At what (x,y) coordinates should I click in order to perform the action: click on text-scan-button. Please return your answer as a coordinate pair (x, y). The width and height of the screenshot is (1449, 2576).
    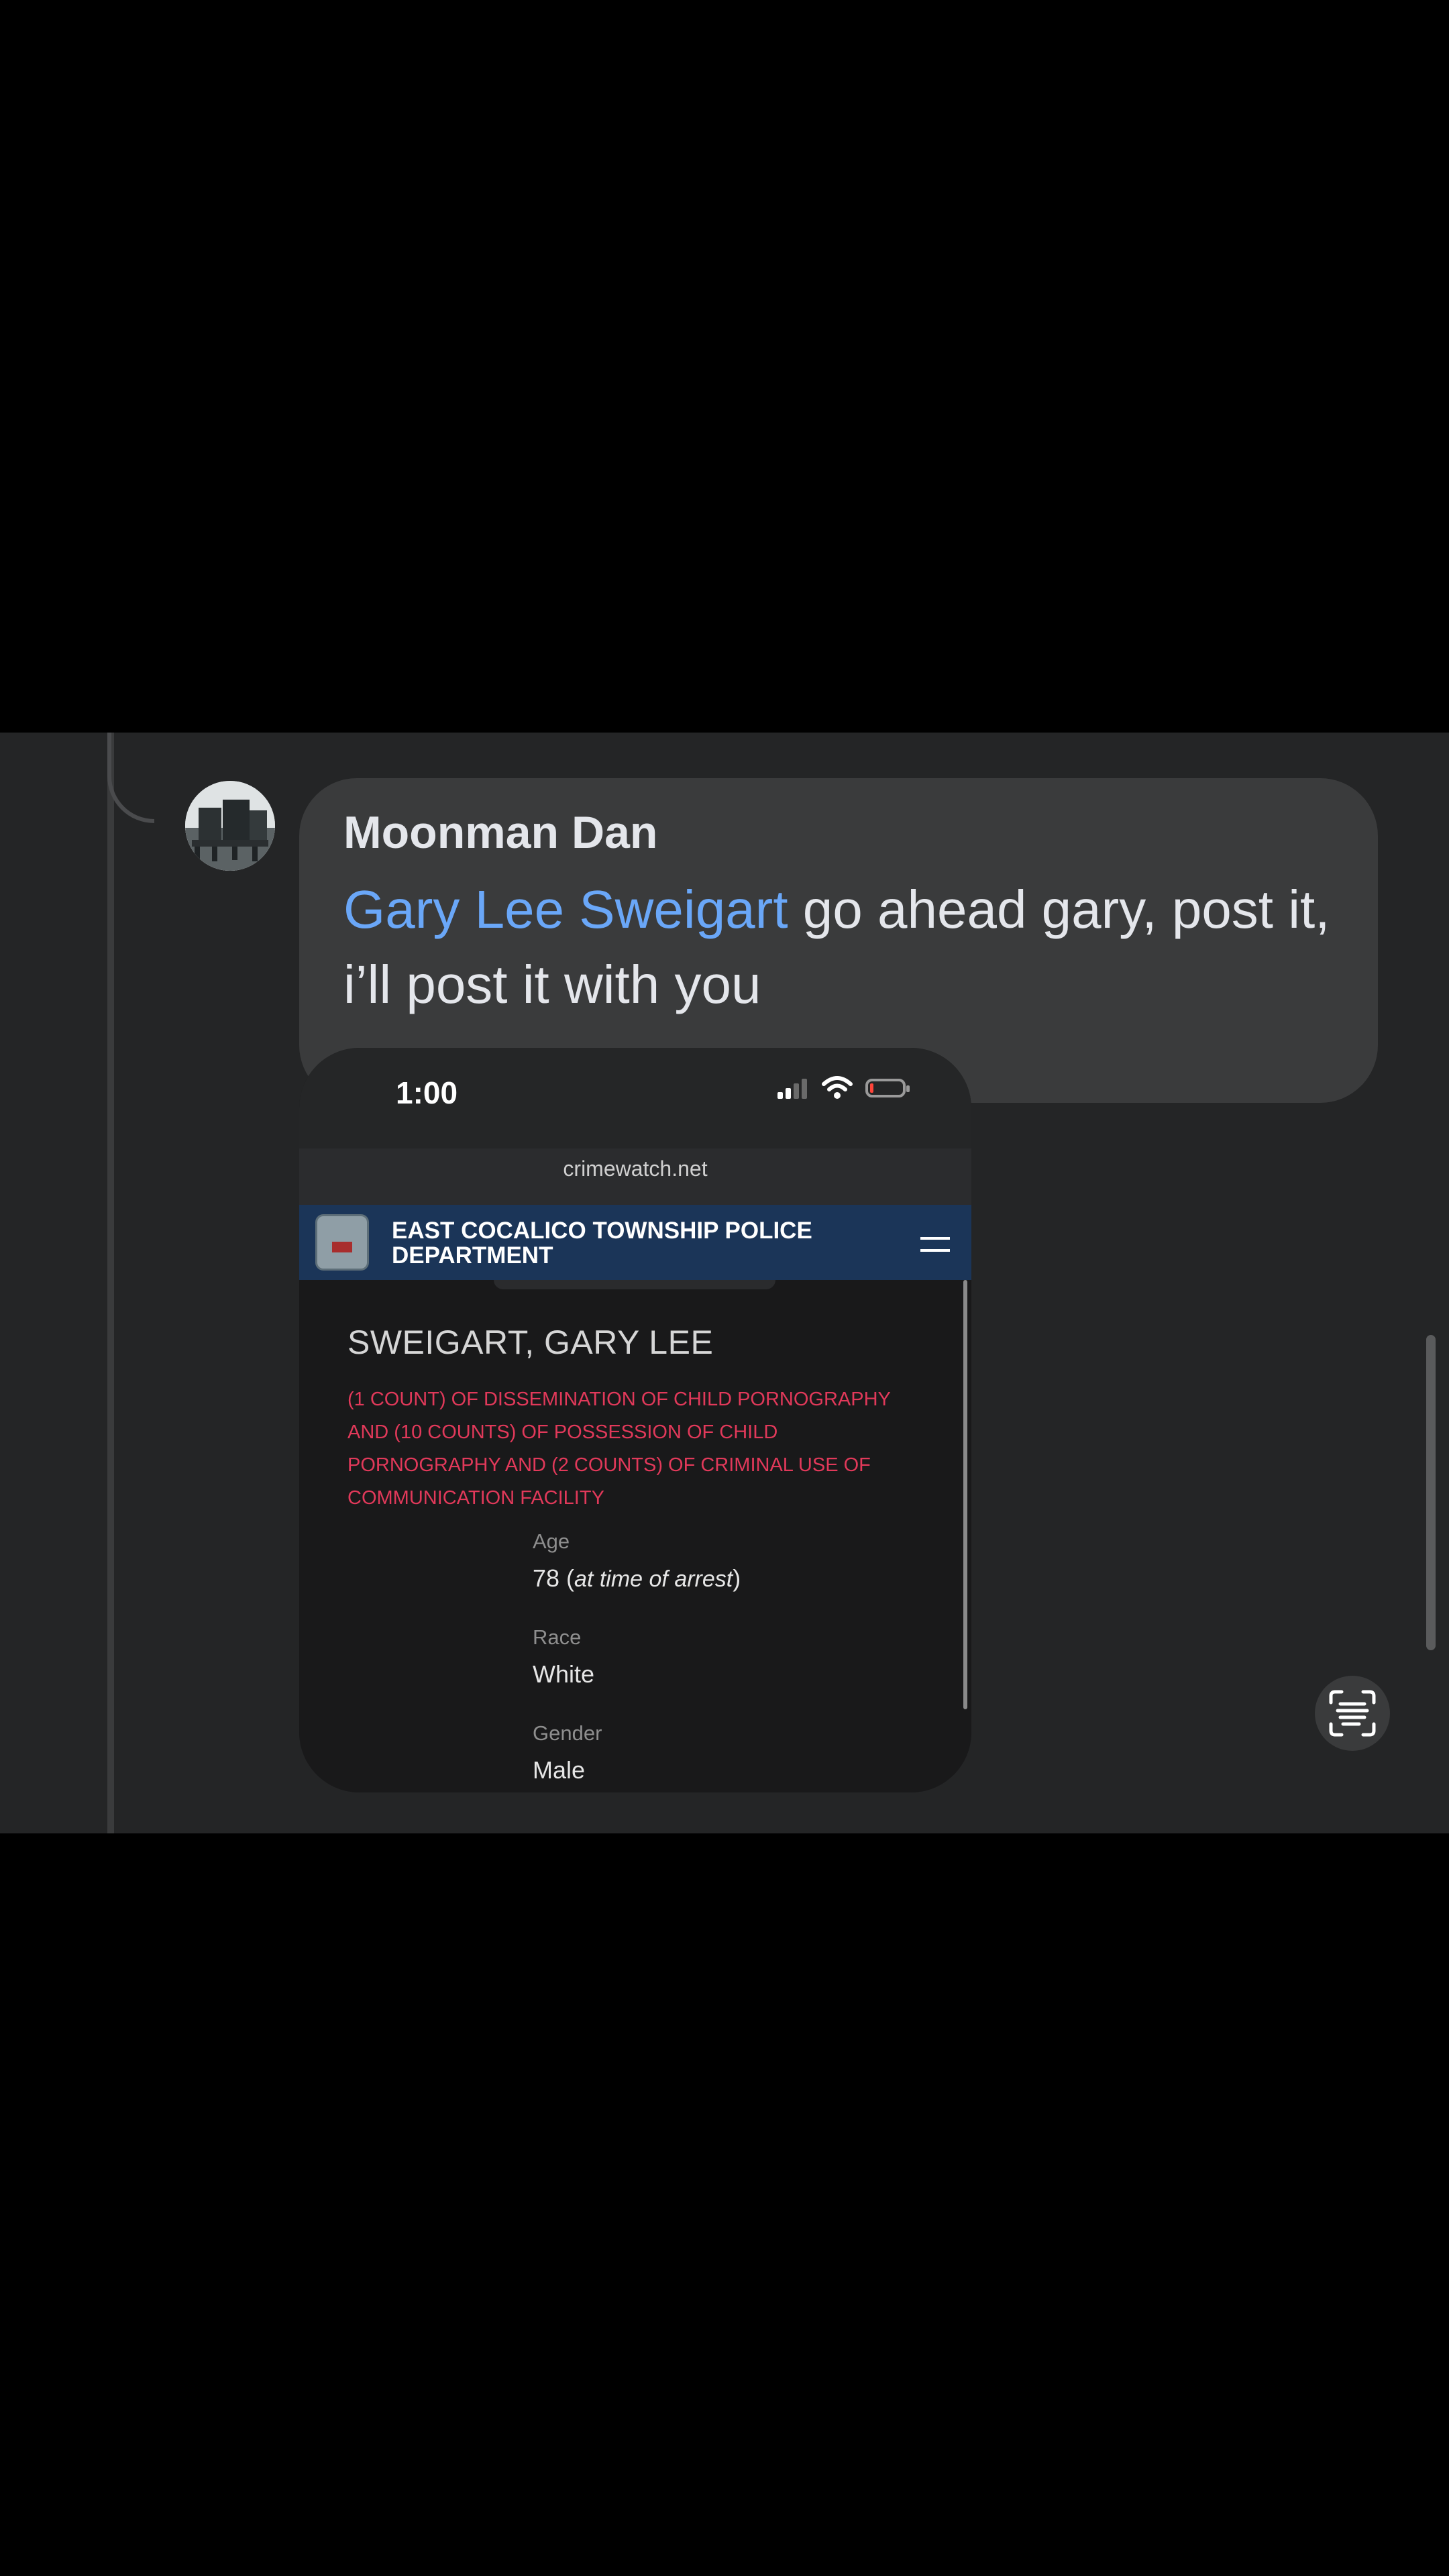
    Looking at the image, I should click on (1352, 1713).